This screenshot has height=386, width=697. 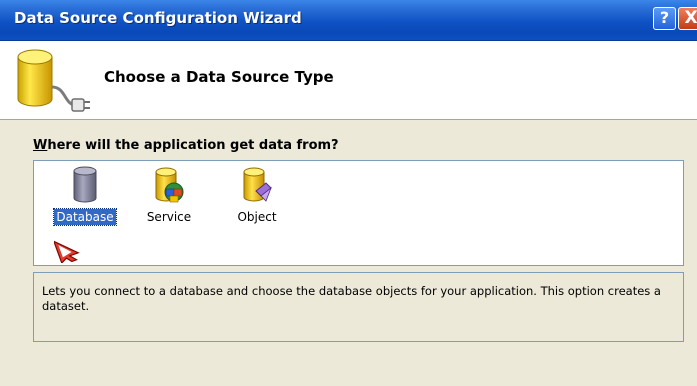 What do you see at coordinates (158, 18) in the screenshot?
I see `window-title: Data Source Configuration Wizard` at bounding box center [158, 18].